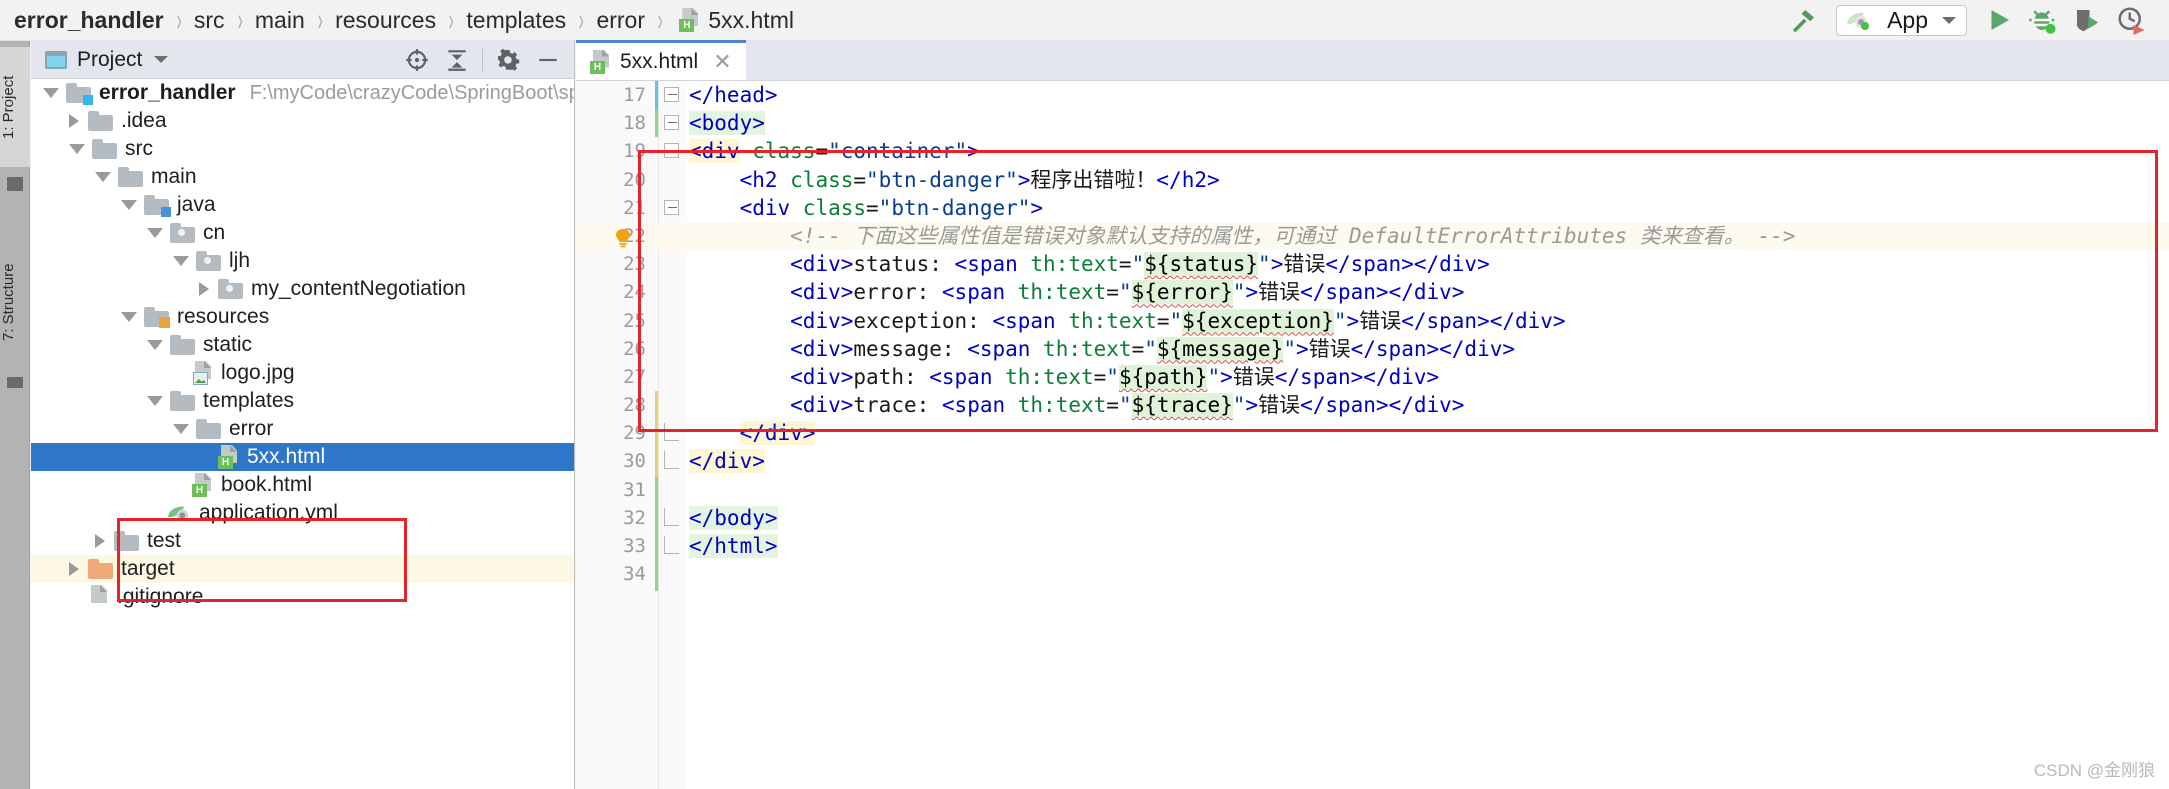 This screenshot has height=789, width=2169. What do you see at coordinates (302, 569) in the screenshot?
I see `tree-node-target: target` at bounding box center [302, 569].